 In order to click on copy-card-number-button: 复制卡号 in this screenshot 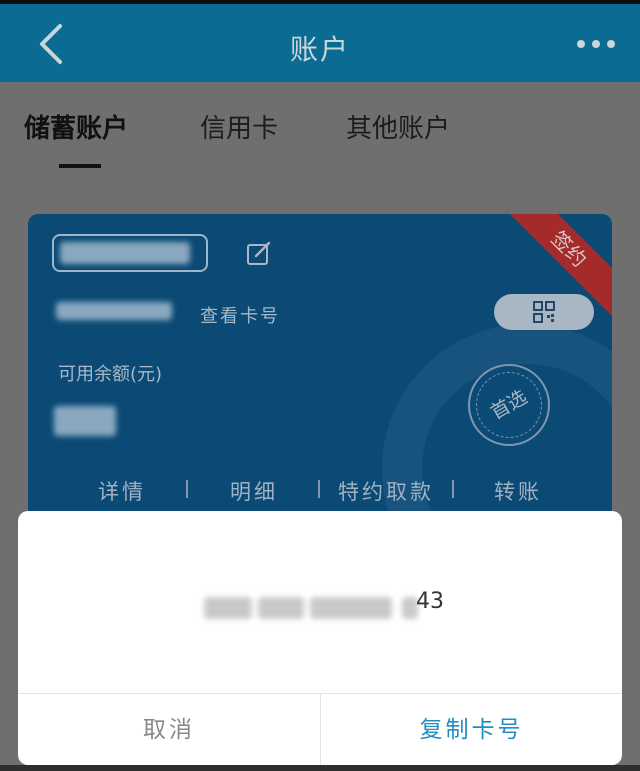, I will do `click(471, 729)`.